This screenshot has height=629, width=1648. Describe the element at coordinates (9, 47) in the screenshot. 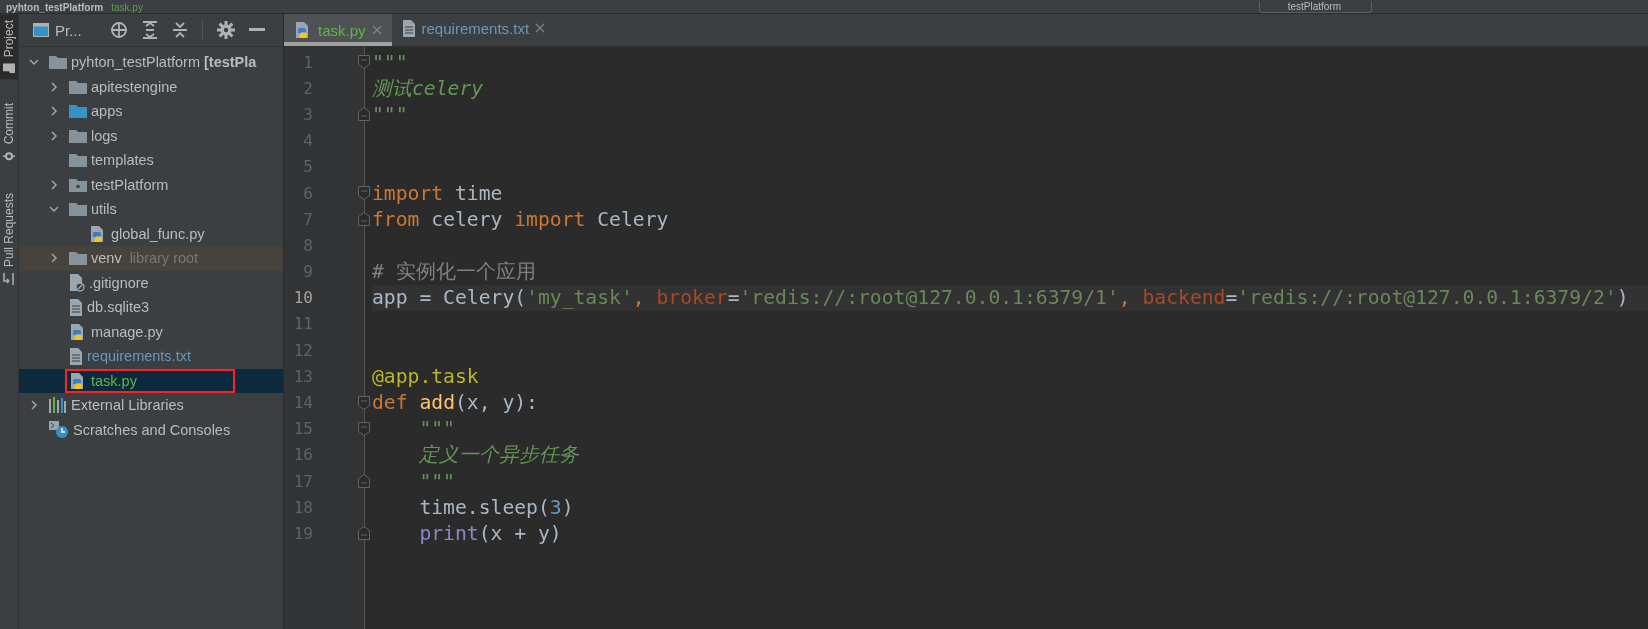

I see `side-tab: Project` at that location.